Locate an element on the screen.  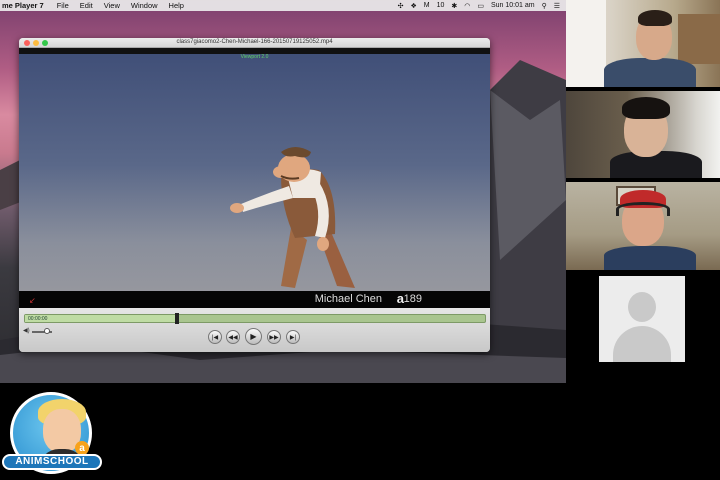
cam2-hair is located at coordinates (646, 108).